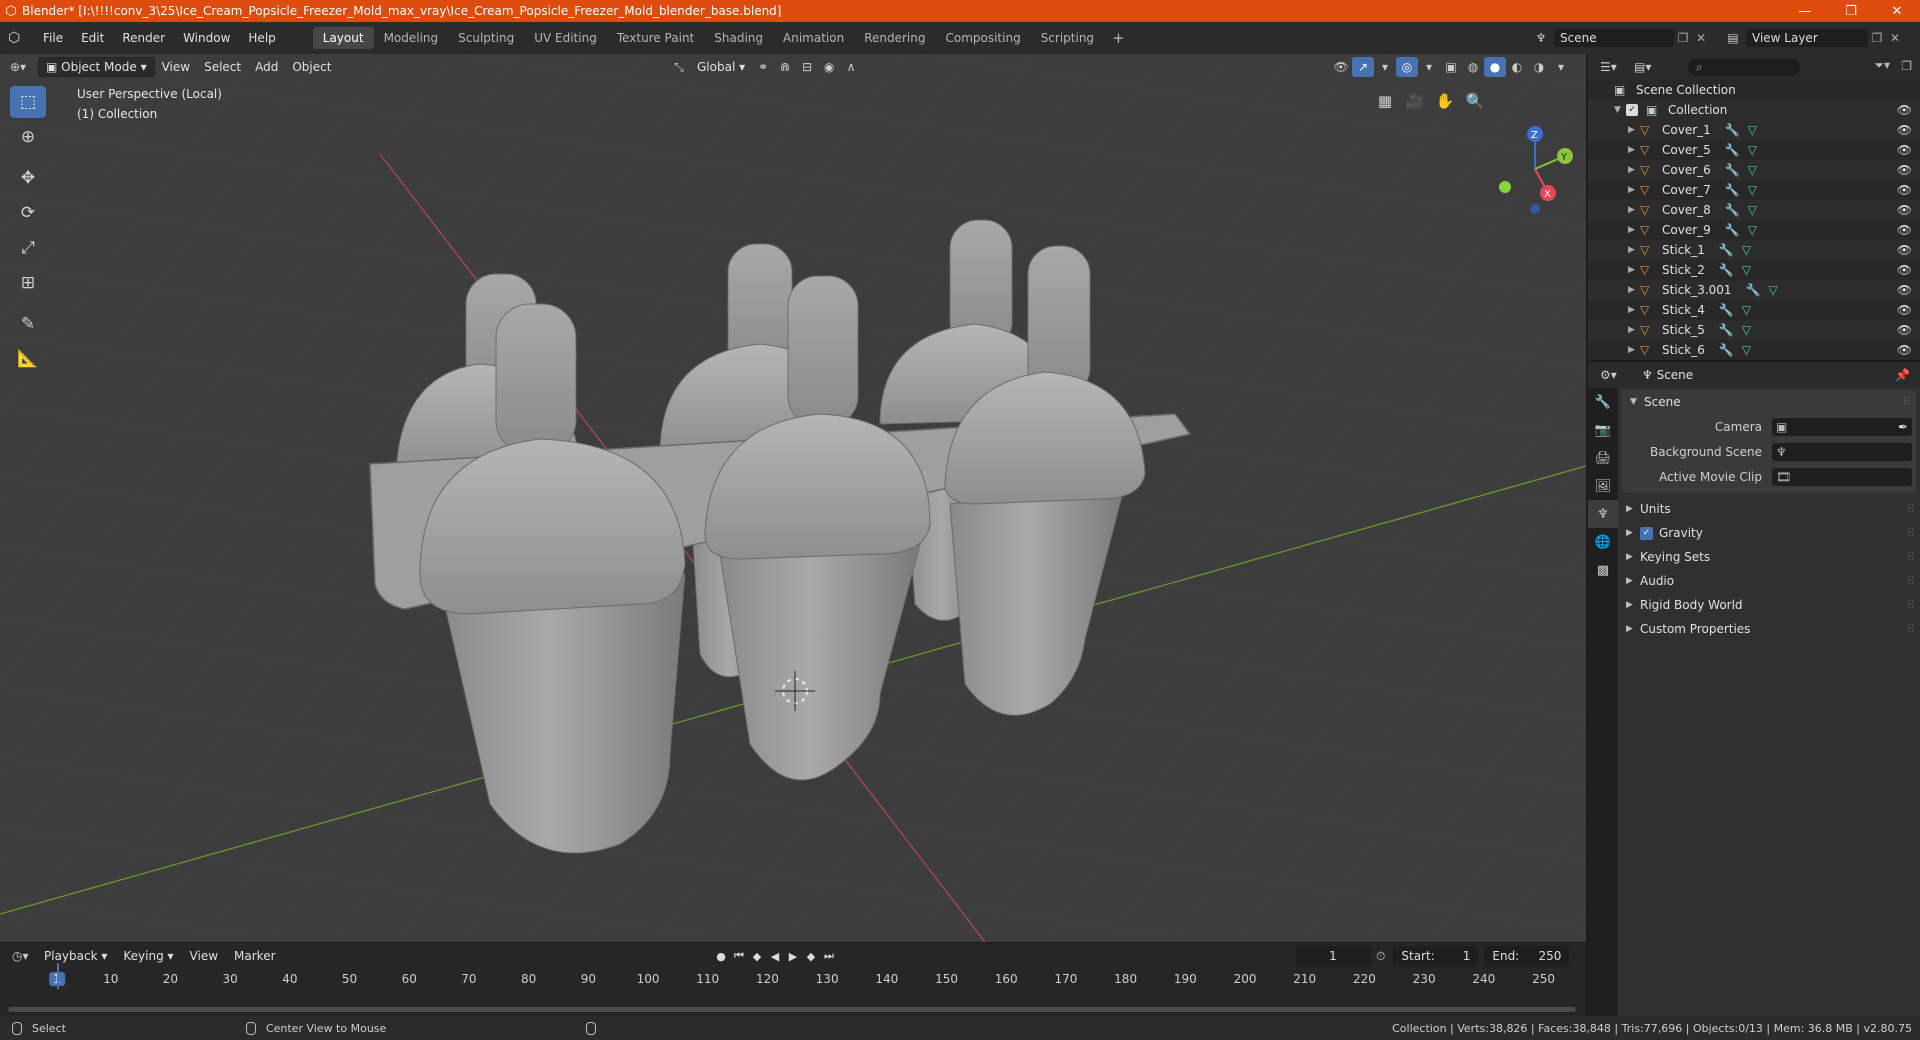  I want to click on pin-icon: 📌, so click(1902, 375).